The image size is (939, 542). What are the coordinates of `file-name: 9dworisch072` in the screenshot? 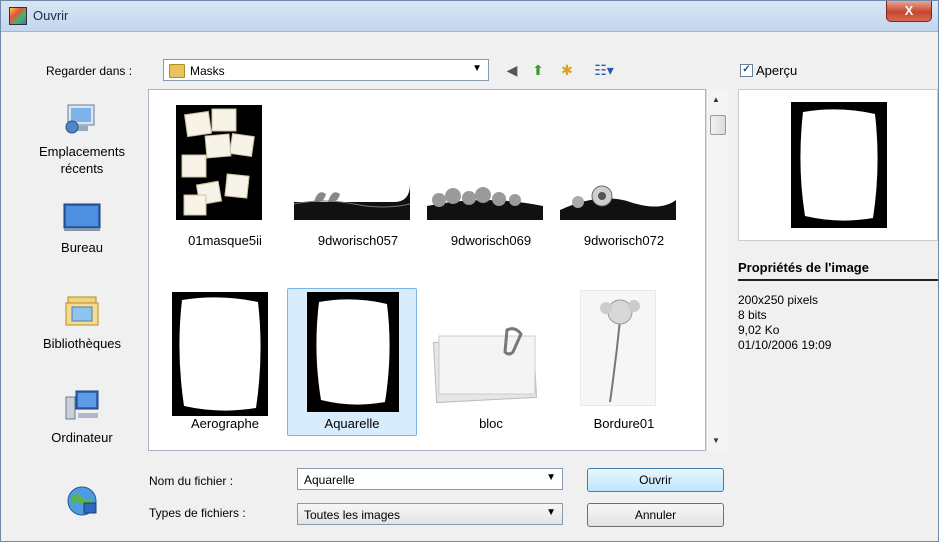 It's located at (624, 240).